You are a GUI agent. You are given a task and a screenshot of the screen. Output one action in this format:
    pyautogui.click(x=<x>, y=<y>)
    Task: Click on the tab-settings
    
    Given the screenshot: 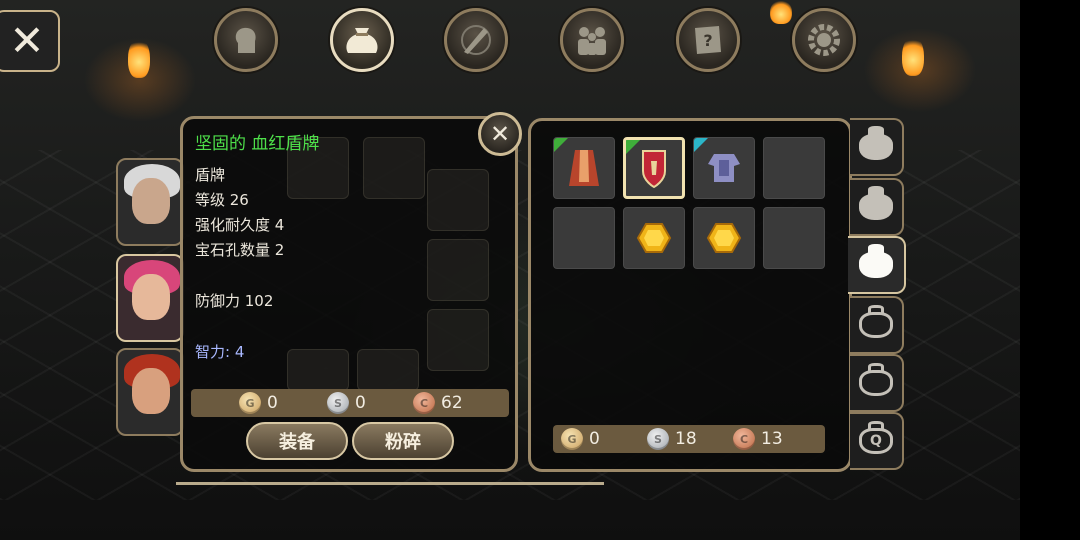 What is the action you would take?
    pyautogui.click(x=824, y=40)
    